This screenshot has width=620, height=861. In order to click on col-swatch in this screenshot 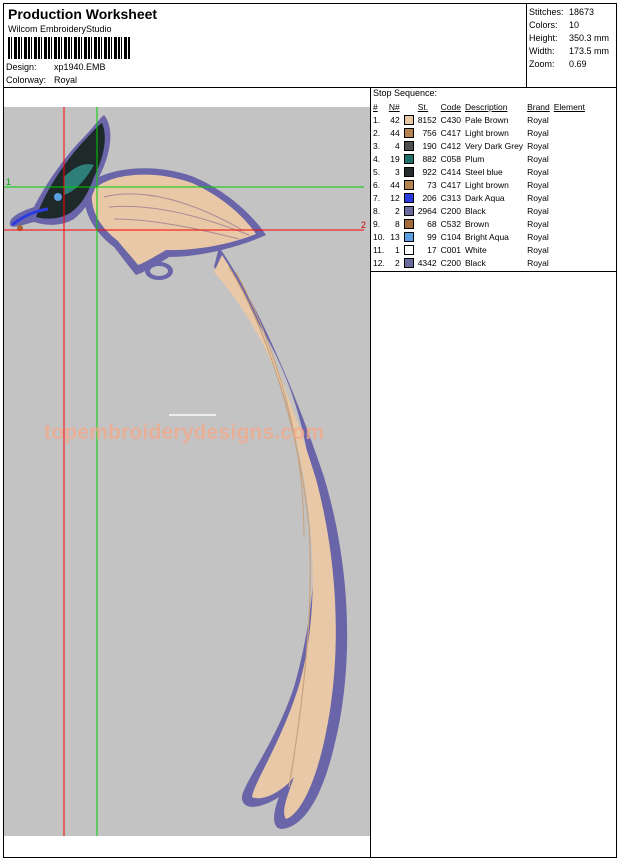, I will do `click(409, 106)`.